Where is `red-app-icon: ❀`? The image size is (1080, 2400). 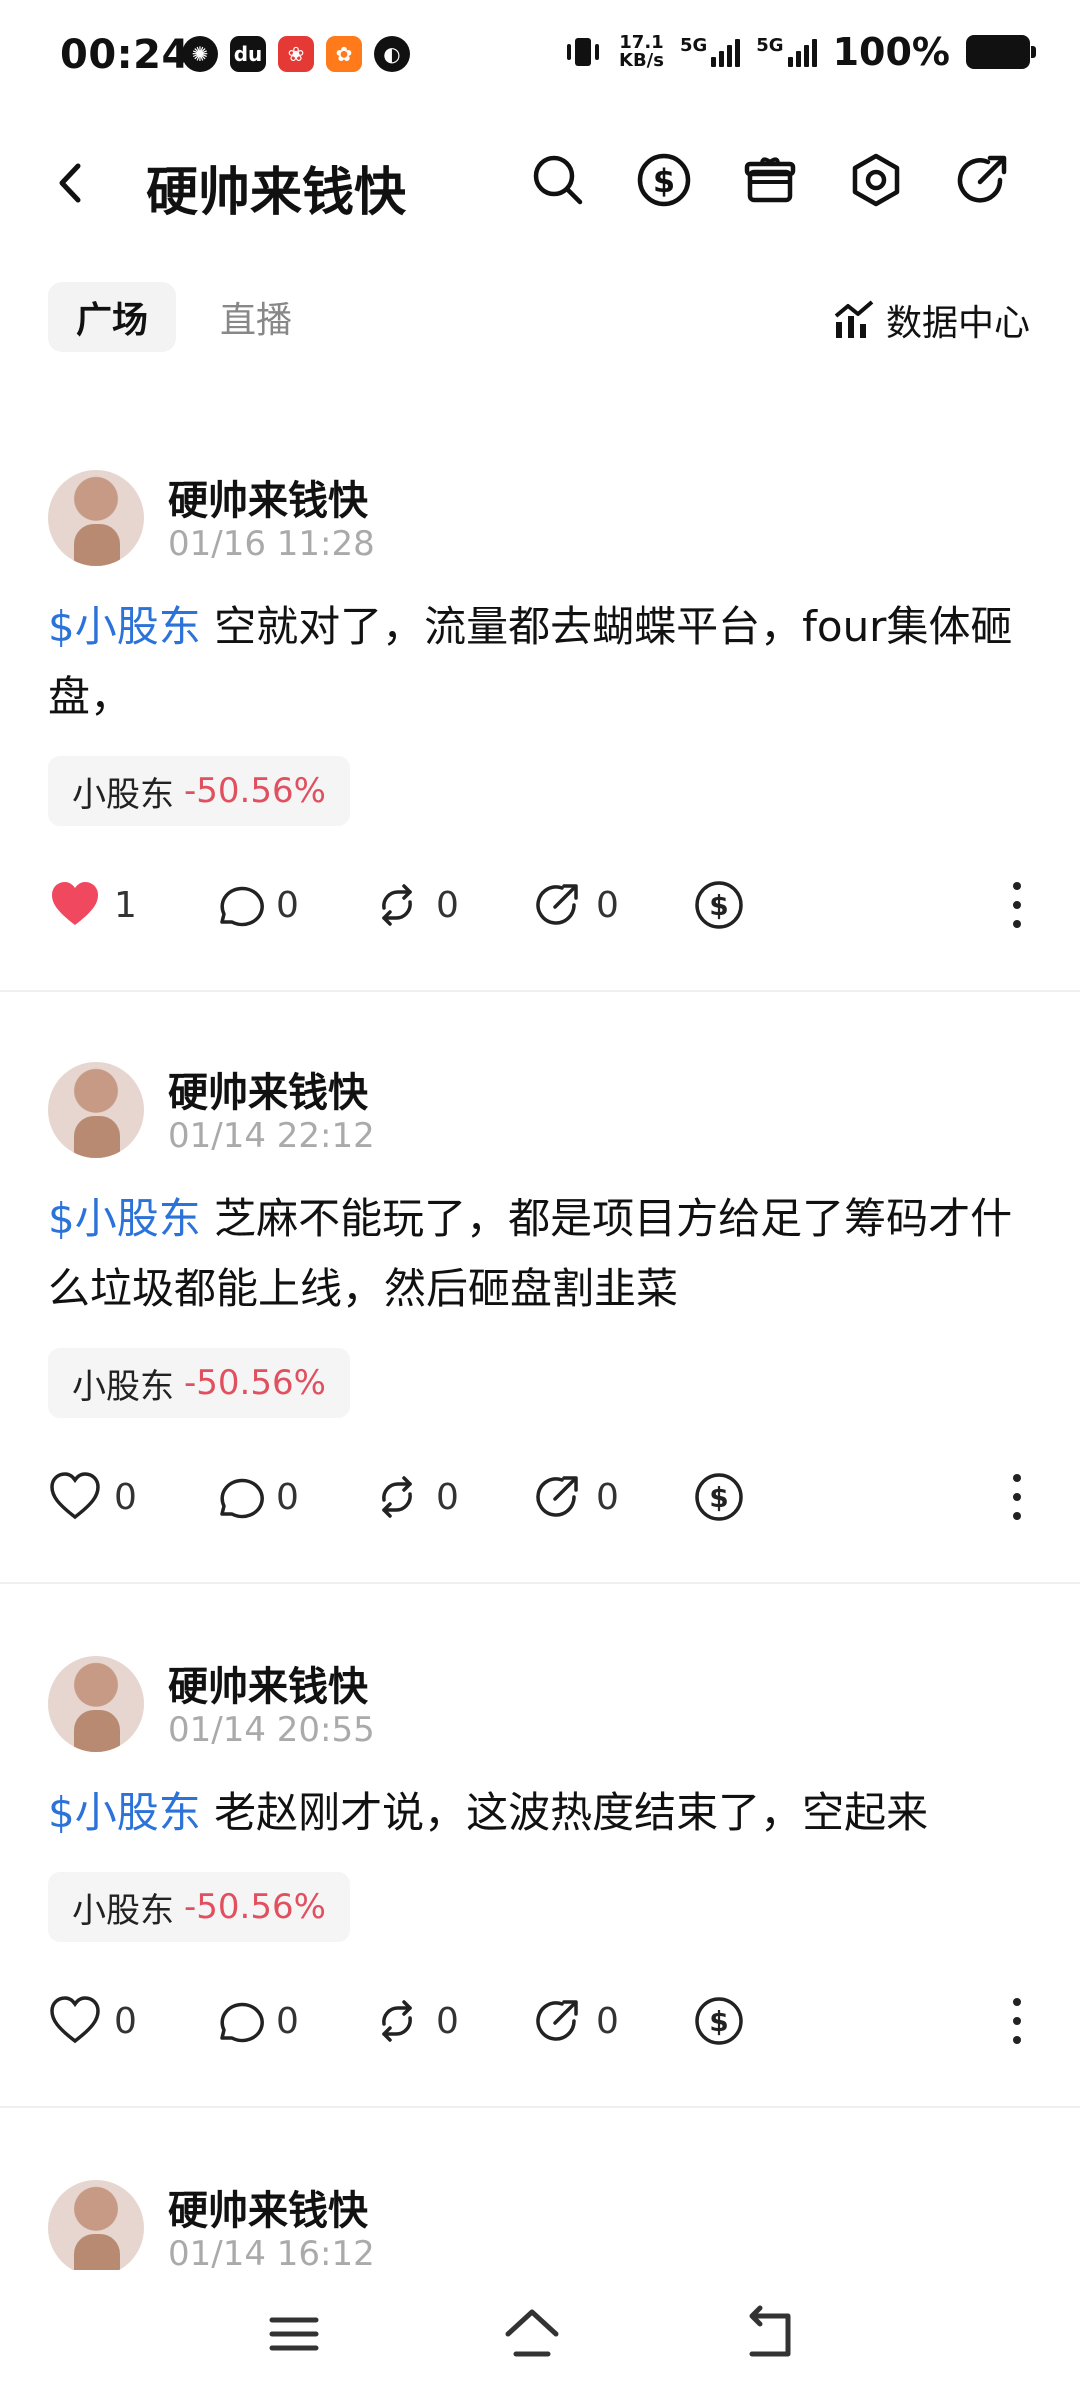 red-app-icon: ❀ is located at coordinates (296, 54).